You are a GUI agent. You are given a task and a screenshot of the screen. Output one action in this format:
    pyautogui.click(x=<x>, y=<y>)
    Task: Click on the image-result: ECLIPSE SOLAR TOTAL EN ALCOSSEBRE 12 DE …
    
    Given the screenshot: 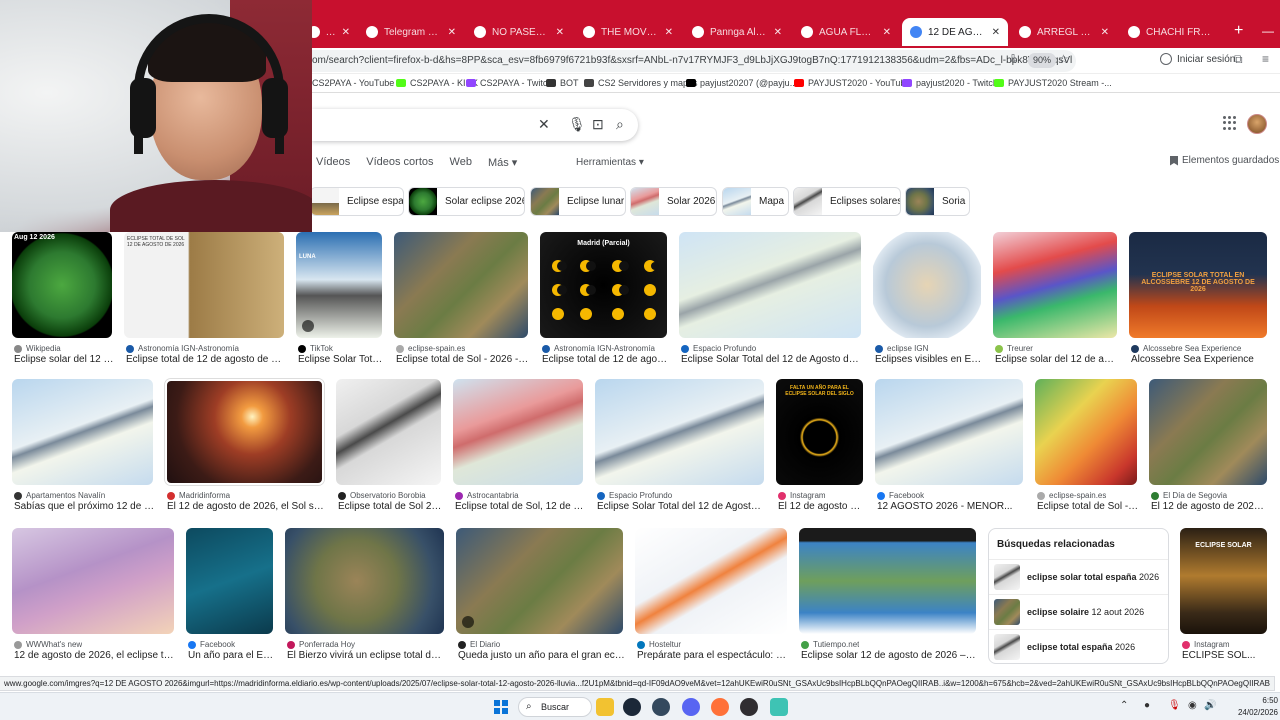 What is the action you would take?
    pyautogui.click(x=1198, y=300)
    